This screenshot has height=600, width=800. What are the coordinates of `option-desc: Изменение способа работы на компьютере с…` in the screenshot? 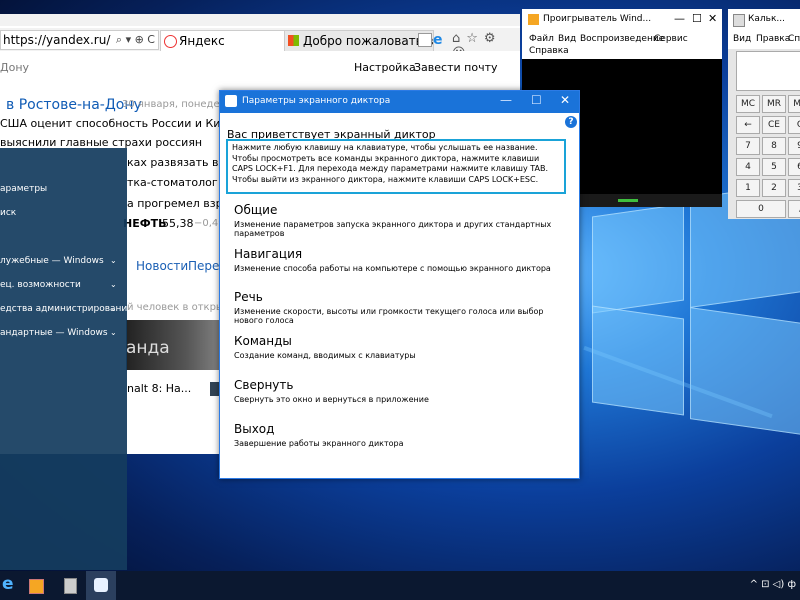 It's located at (392, 268).